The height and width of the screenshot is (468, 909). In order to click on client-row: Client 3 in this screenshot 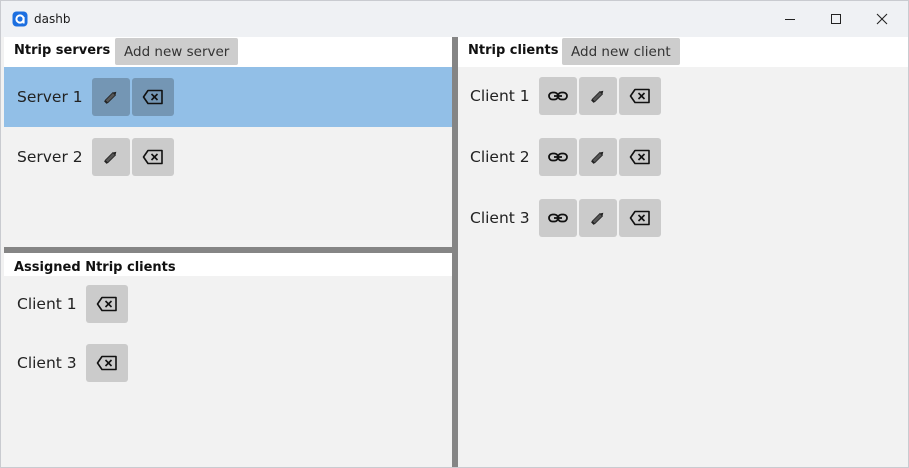, I will do `click(683, 218)`.